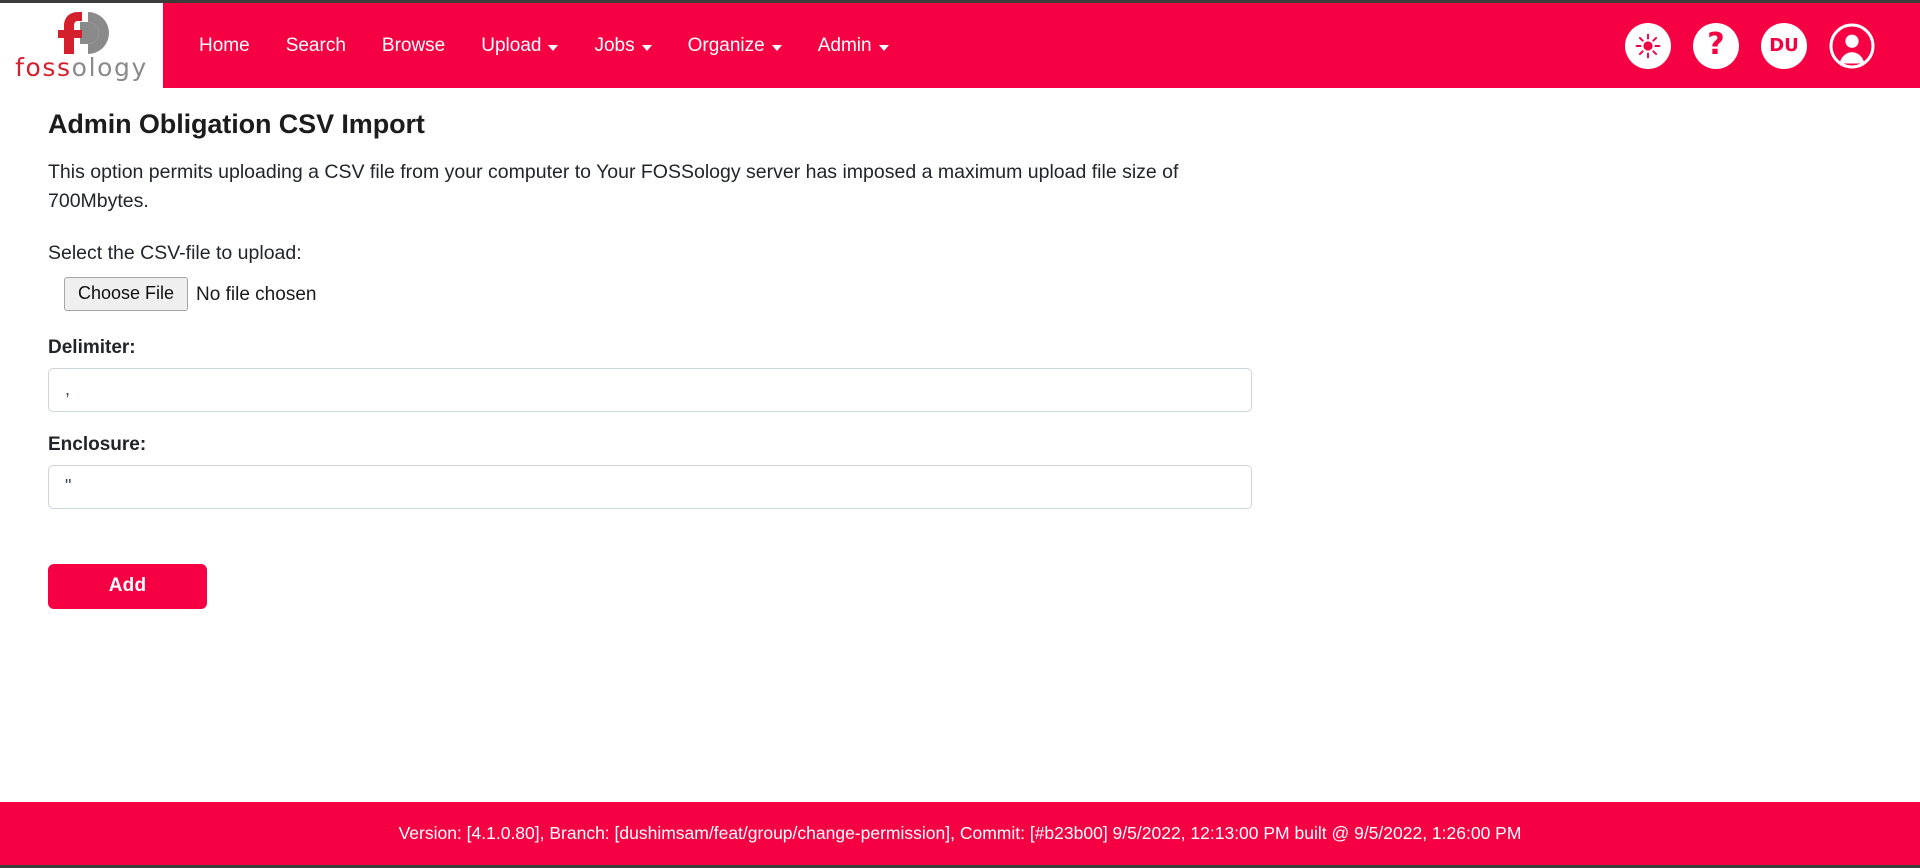 The height and width of the screenshot is (868, 1920). I want to click on file-select-label: Select the CSV-file to upload:, so click(175, 253).